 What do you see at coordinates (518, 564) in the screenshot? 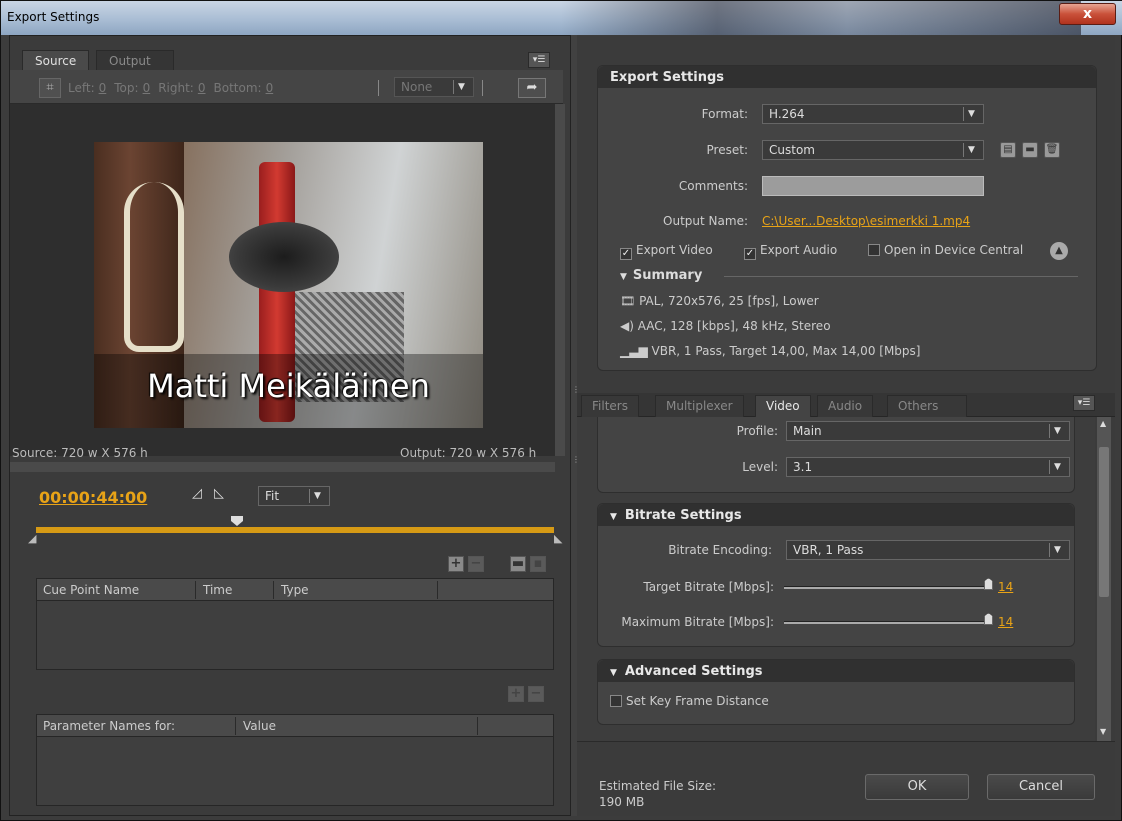
I see `open-folder-icon: ▬` at bounding box center [518, 564].